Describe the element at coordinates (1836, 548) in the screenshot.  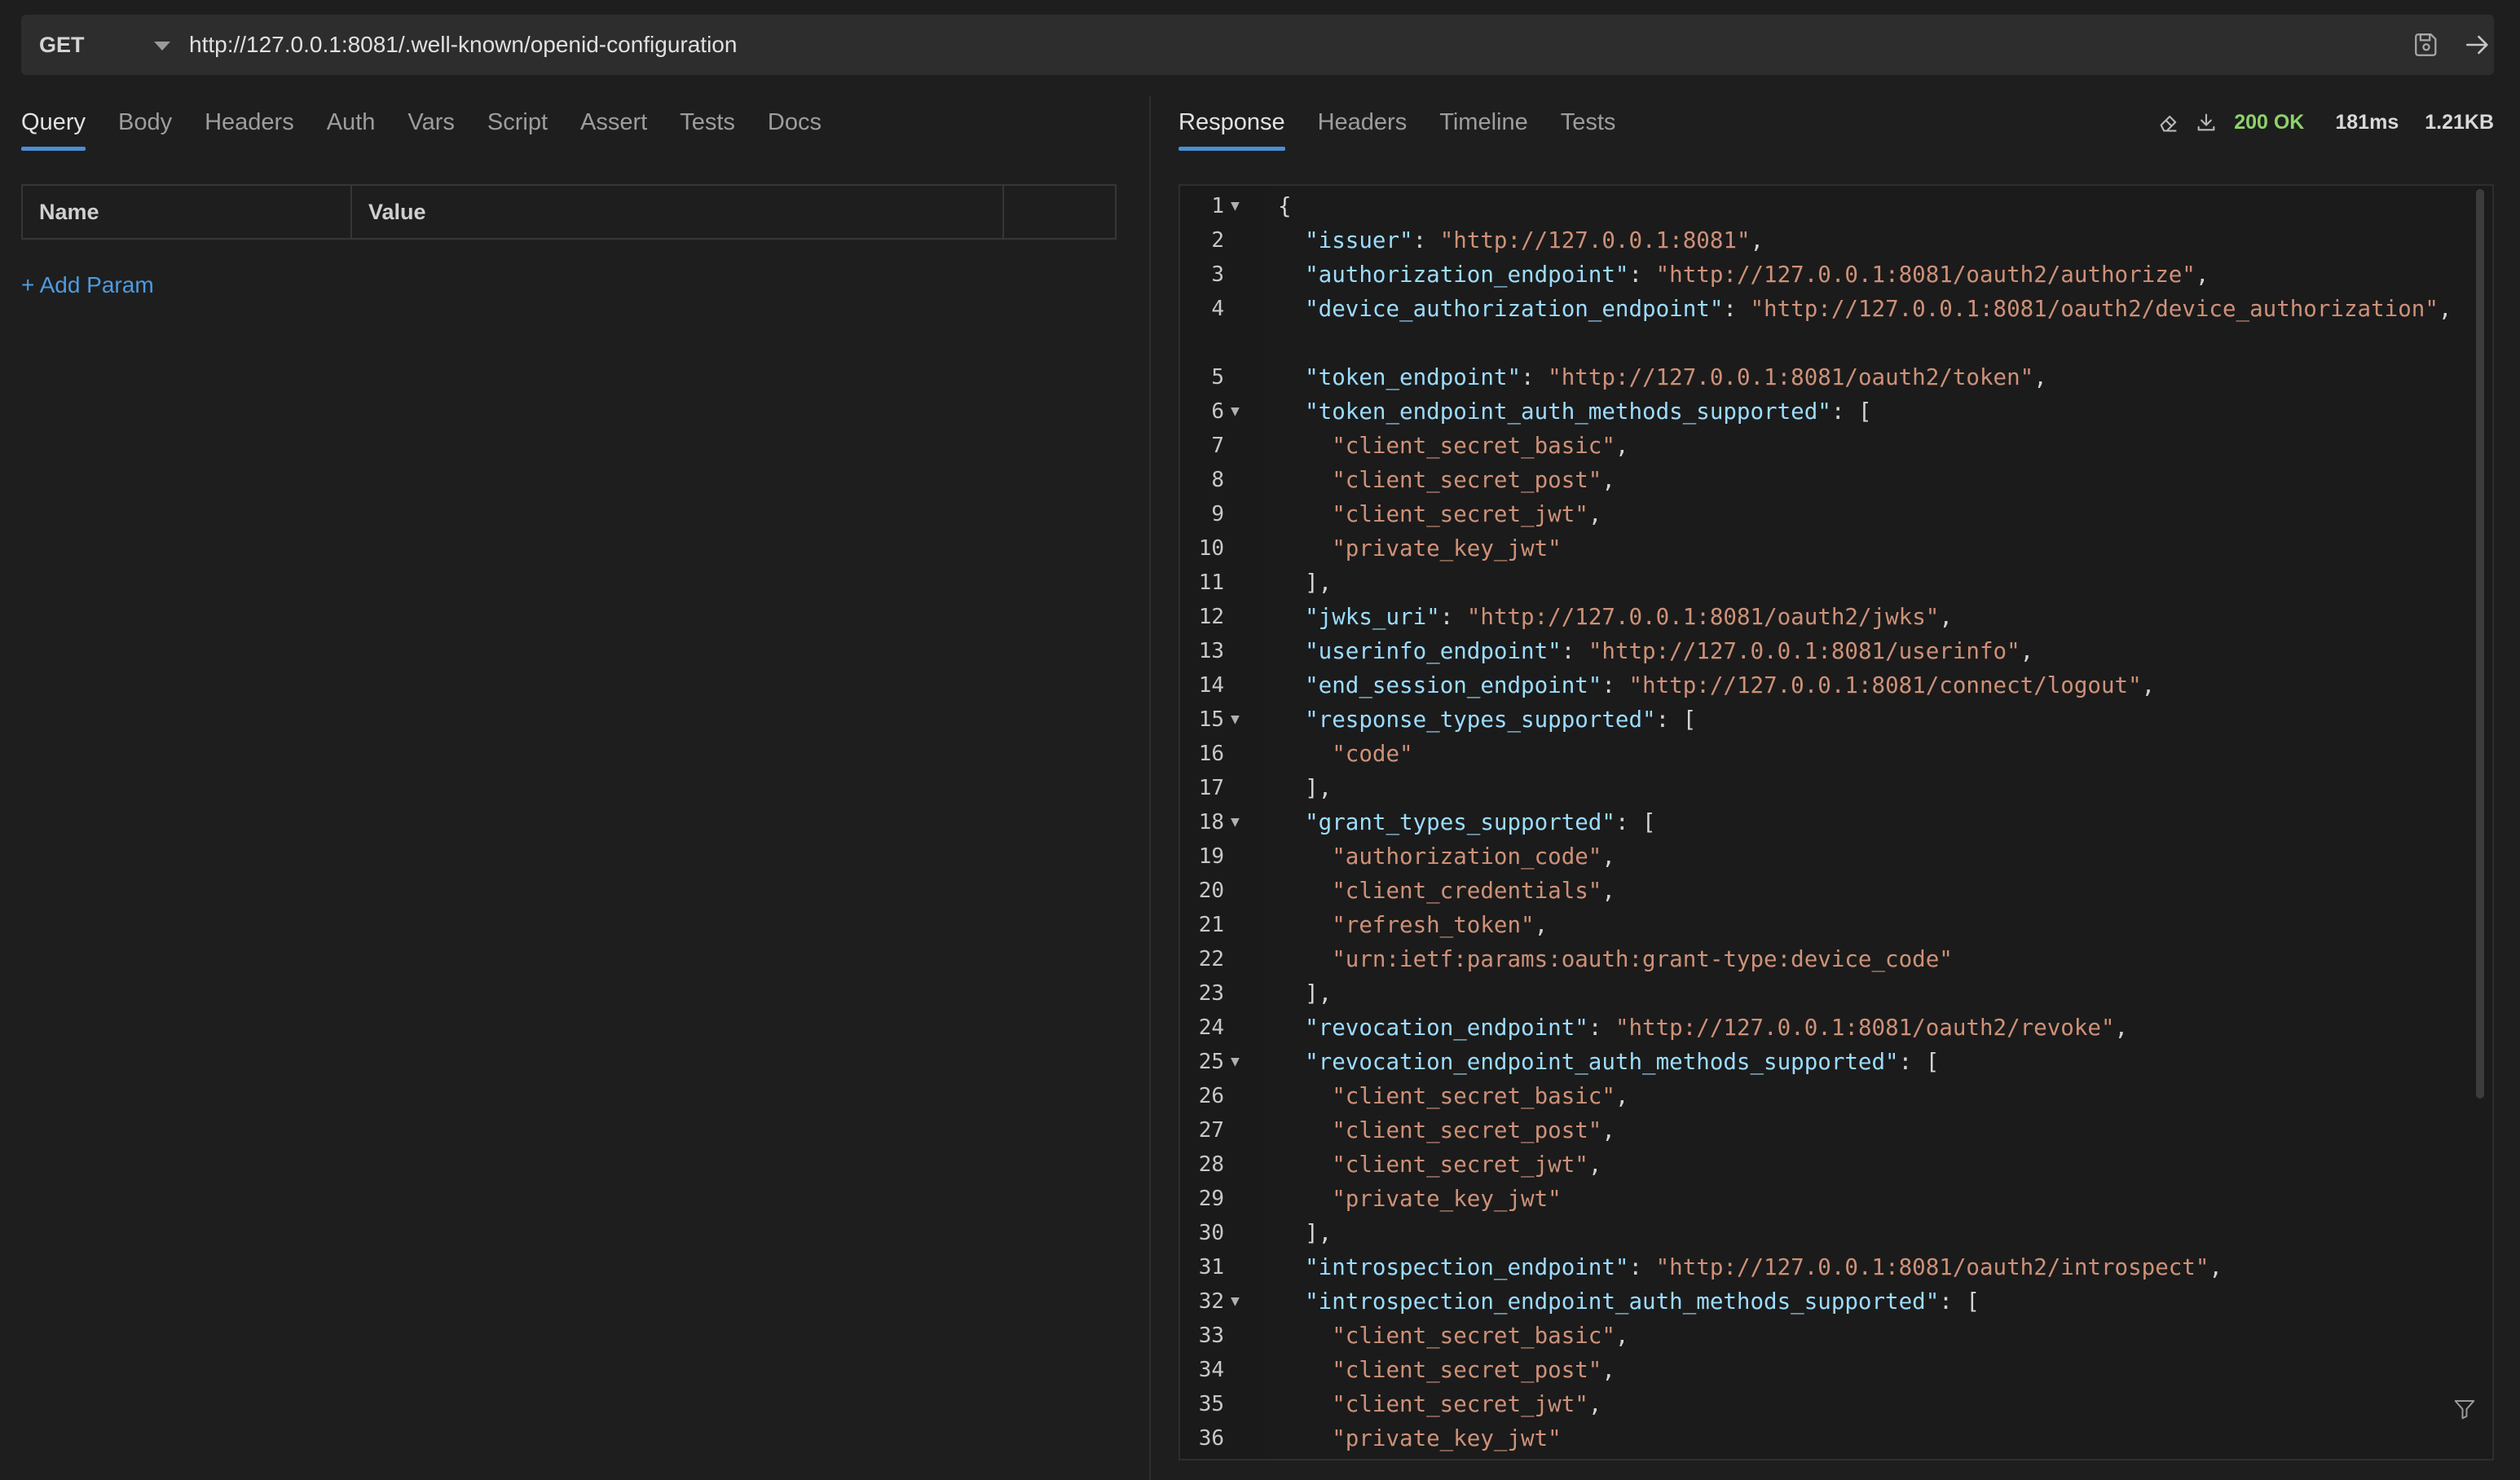
I see `code-line: 10 "private_key_jwt"` at that location.